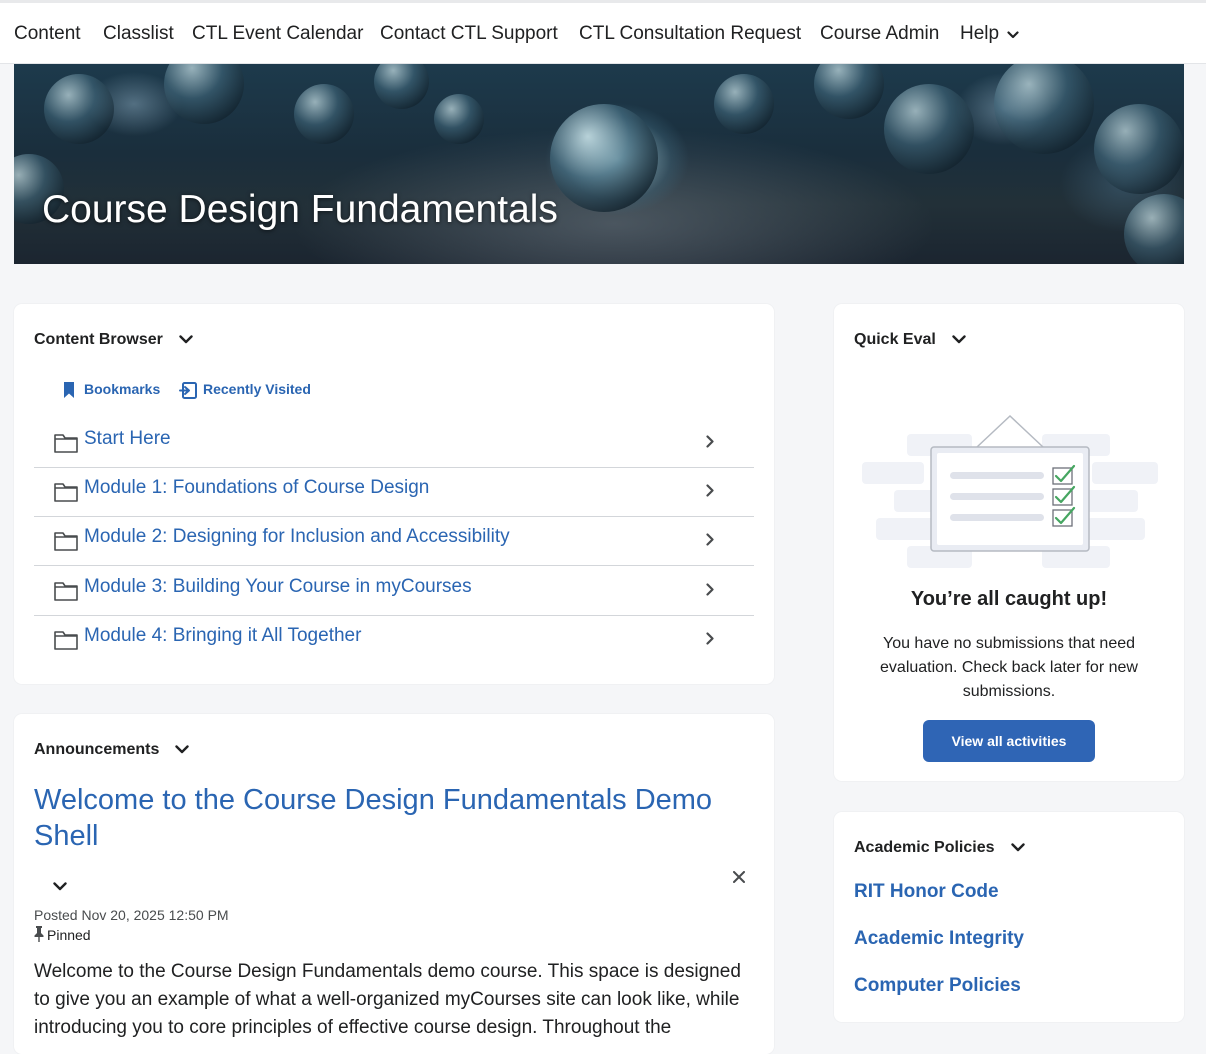 Image resolution: width=1206 pixels, height=1054 pixels. What do you see at coordinates (257, 487) in the screenshot?
I see `module-label: Module 1: Foundations of Course Design` at bounding box center [257, 487].